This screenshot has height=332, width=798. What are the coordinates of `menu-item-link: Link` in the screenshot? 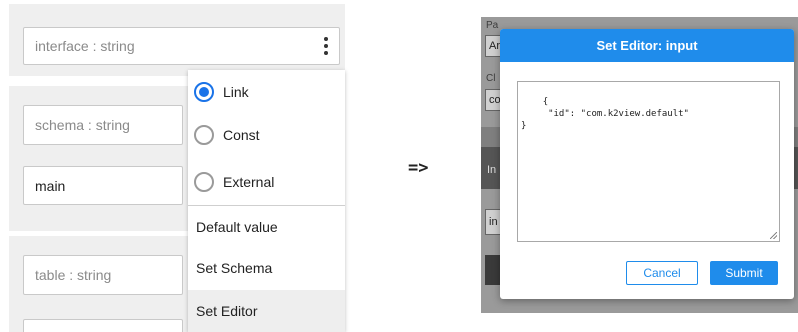 It's located at (266, 92).